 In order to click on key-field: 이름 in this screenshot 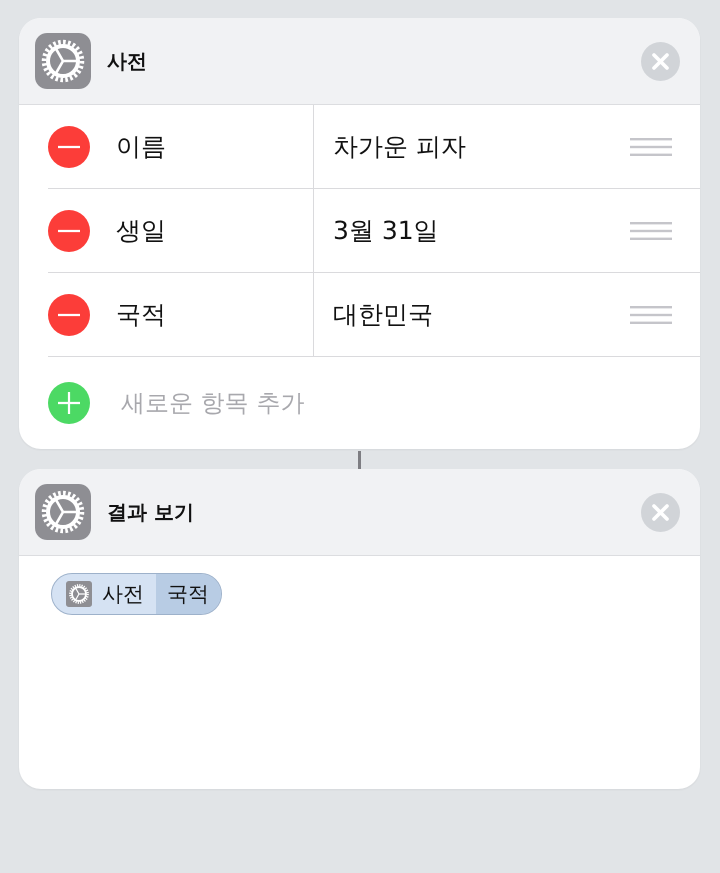, I will do `click(141, 146)`.